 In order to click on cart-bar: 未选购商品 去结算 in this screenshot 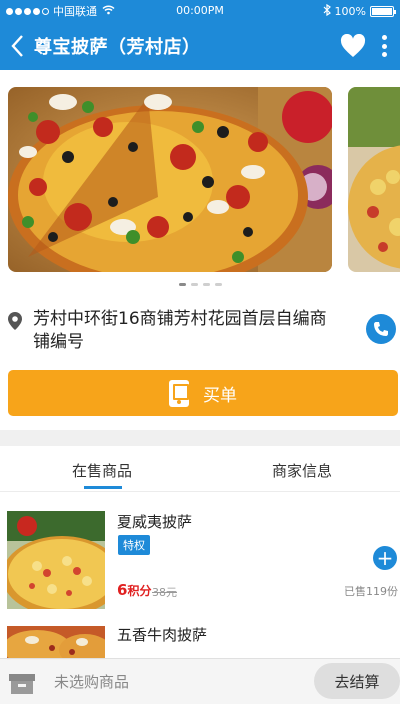, I will do `click(200, 681)`.